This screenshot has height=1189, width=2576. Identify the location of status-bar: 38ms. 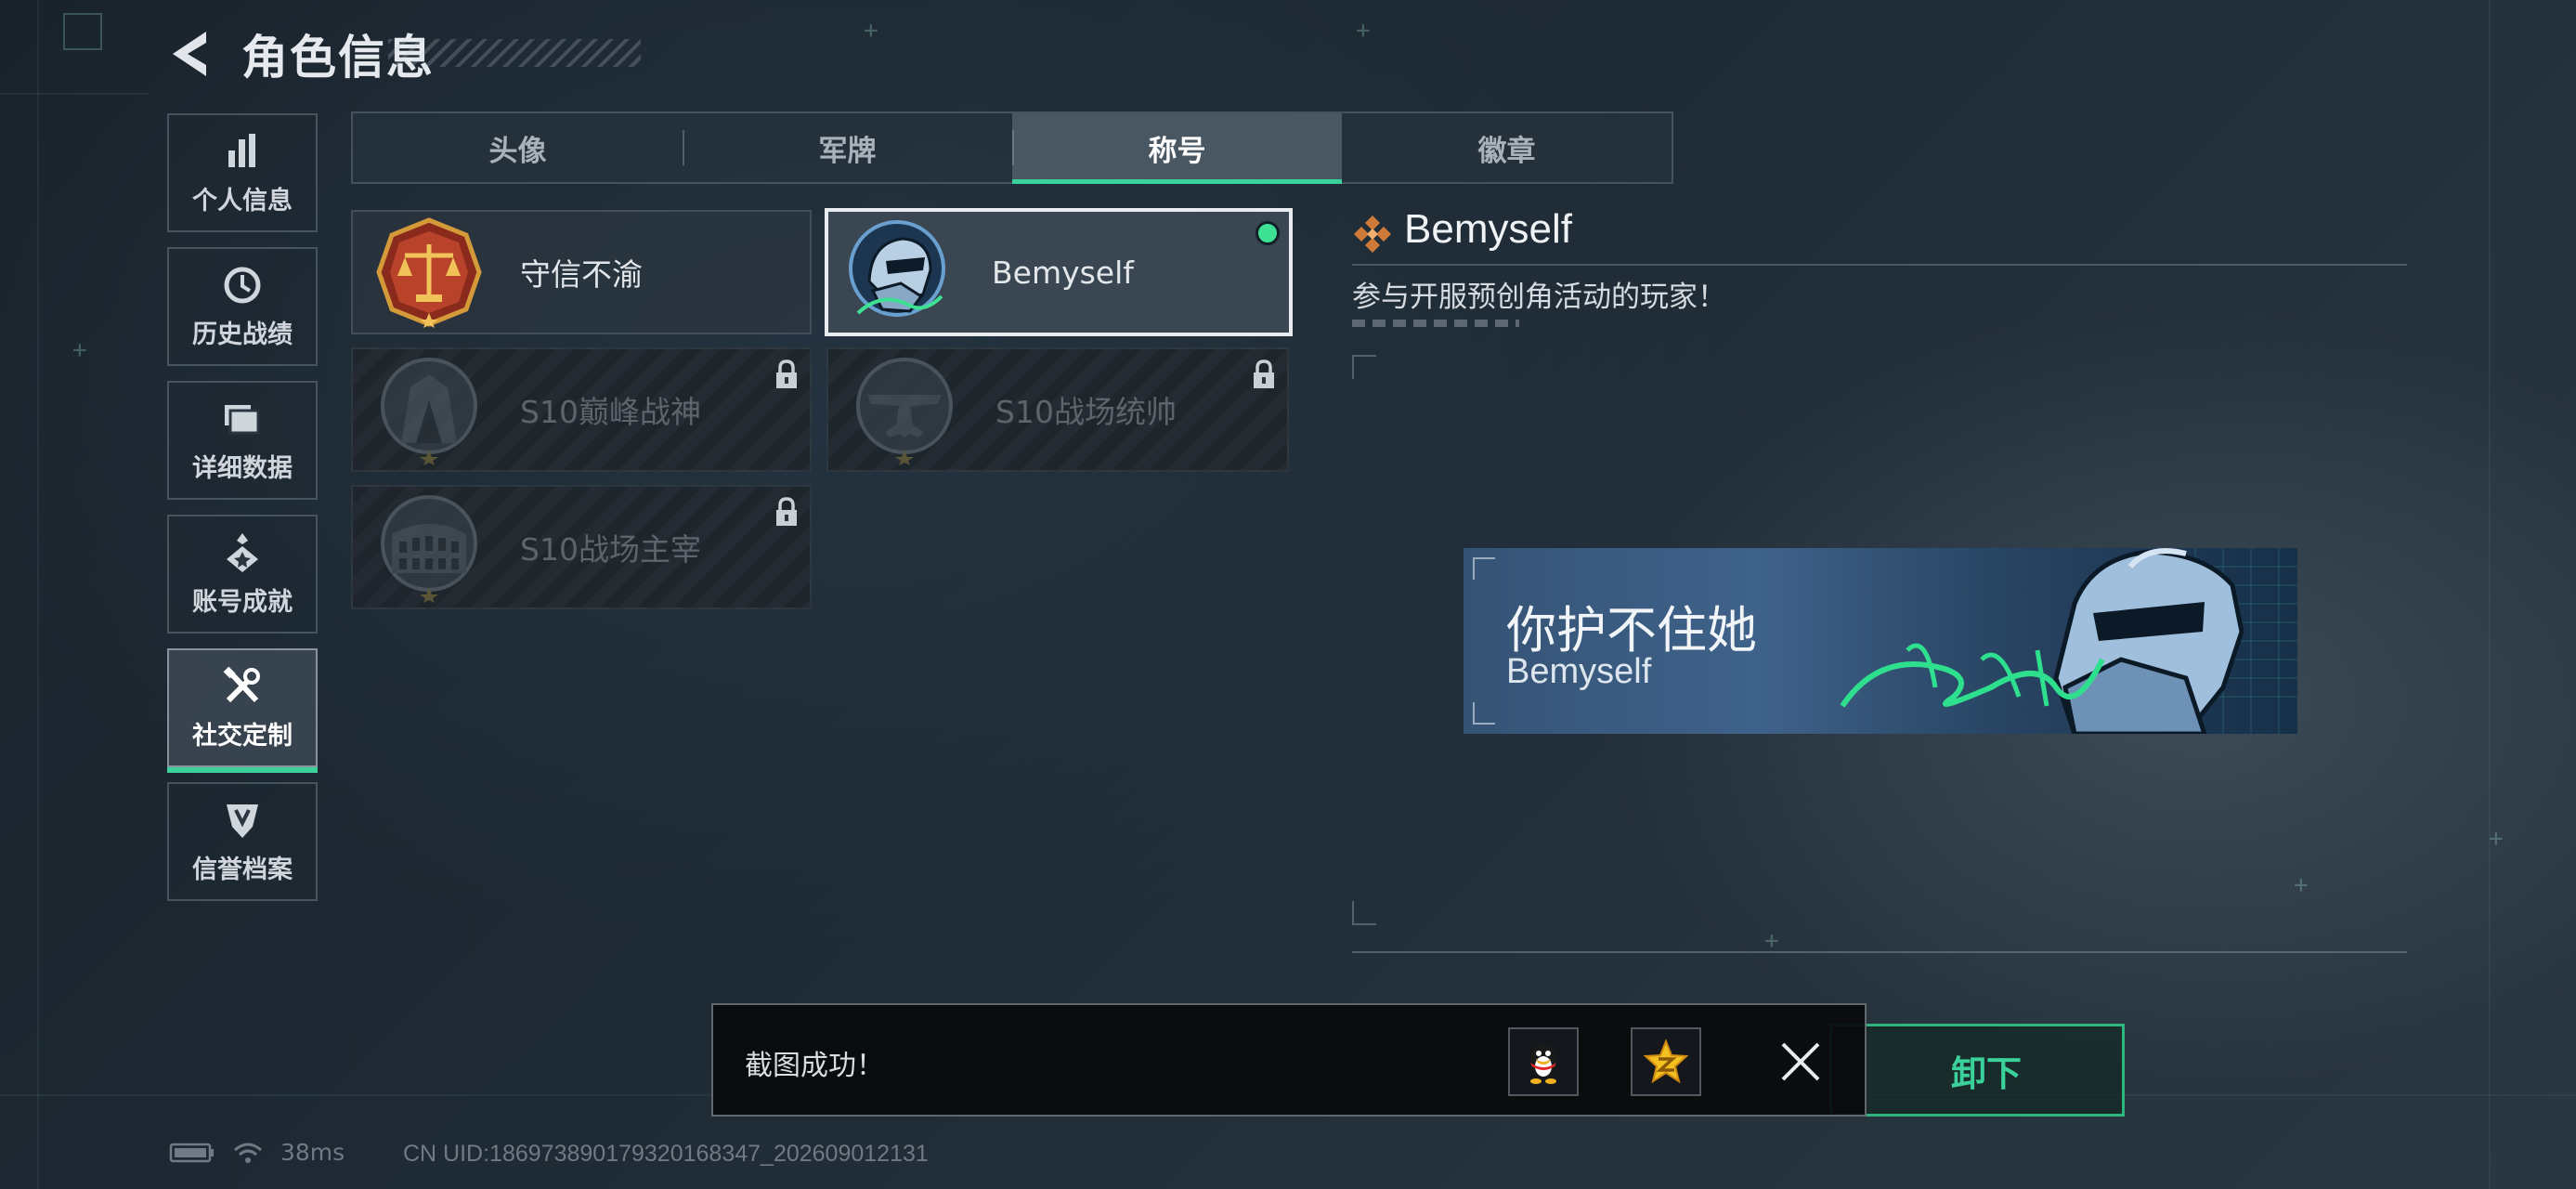
(257, 1152).